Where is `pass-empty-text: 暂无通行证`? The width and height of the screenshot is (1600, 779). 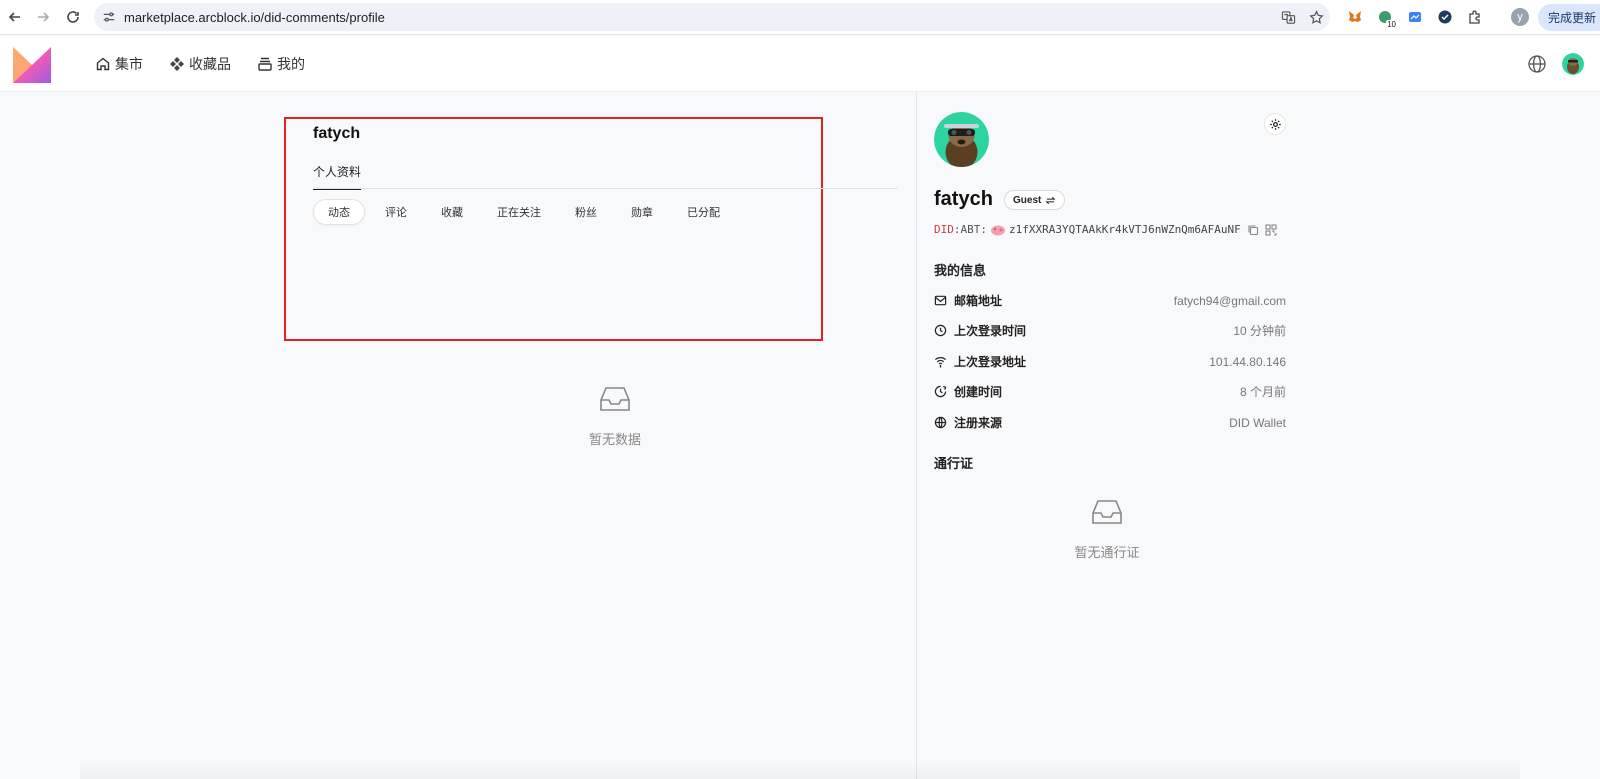
pass-empty-text: 暂无通行证 is located at coordinates (1107, 552).